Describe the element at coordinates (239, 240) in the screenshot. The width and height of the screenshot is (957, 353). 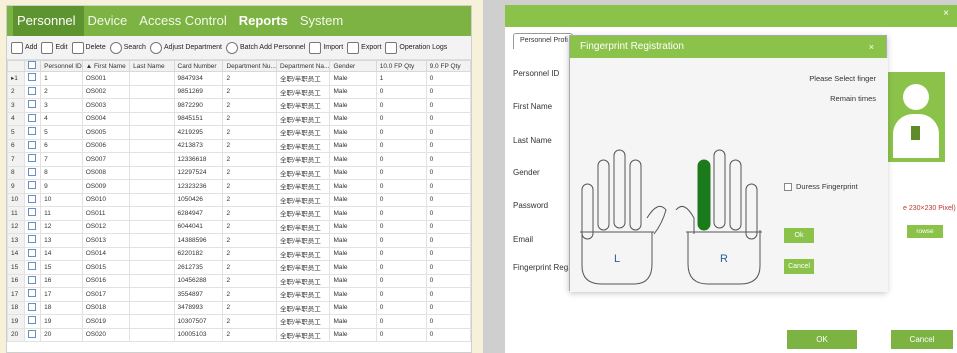
I see `table-row: 13 13 OS013 14388596 2 全职/半职员工 Male 0 0` at that location.